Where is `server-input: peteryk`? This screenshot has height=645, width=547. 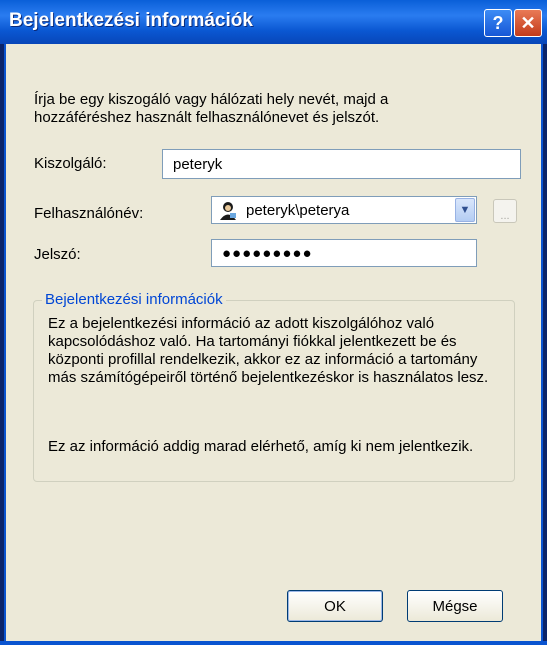 server-input: peteryk is located at coordinates (341, 164).